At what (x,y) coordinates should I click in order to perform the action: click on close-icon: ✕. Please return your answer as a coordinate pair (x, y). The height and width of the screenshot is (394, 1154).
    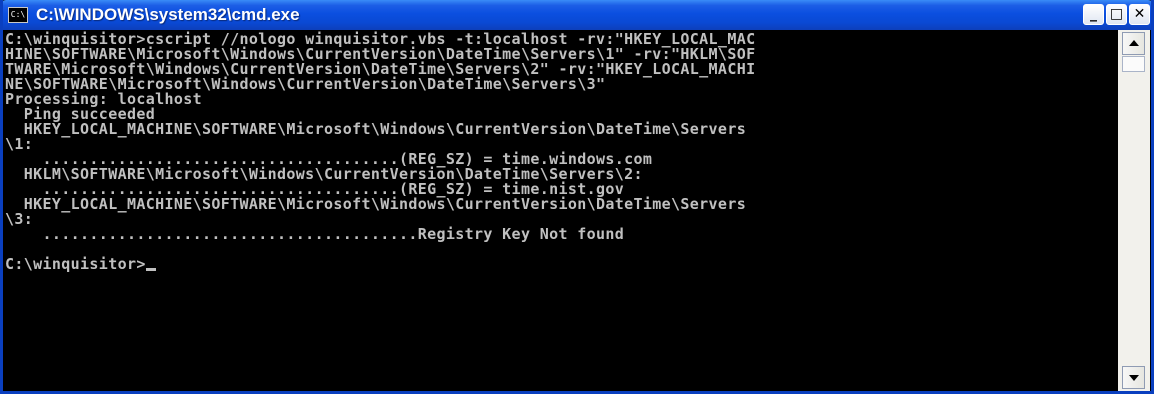
    Looking at the image, I should click on (1139, 14).